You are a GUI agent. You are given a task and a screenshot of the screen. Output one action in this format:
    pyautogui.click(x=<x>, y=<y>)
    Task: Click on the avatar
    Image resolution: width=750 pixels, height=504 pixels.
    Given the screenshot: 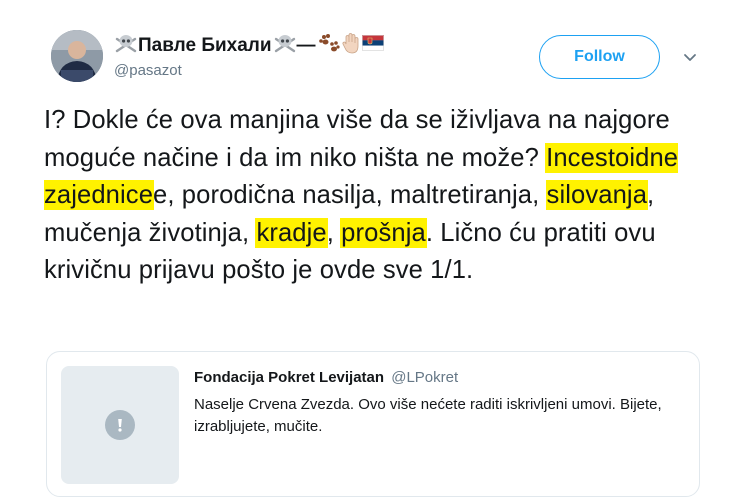 What is the action you would take?
    pyautogui.click(x=77, y=56)
    